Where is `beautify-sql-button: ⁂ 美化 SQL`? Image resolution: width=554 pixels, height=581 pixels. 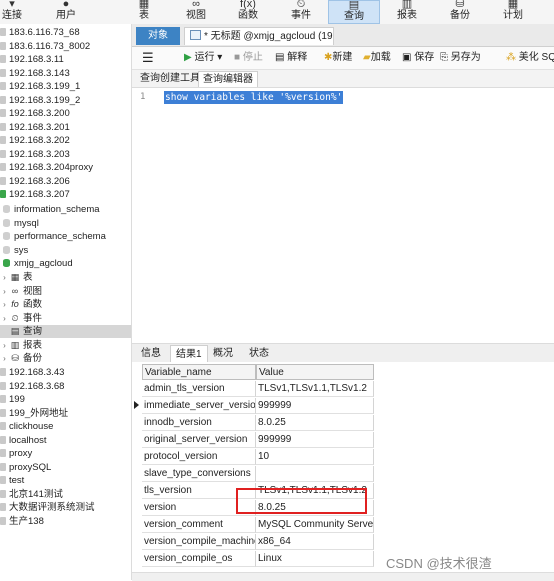 beautify-sql-button: ⁂ 美化 SQL is located at coordinates (530, 58).